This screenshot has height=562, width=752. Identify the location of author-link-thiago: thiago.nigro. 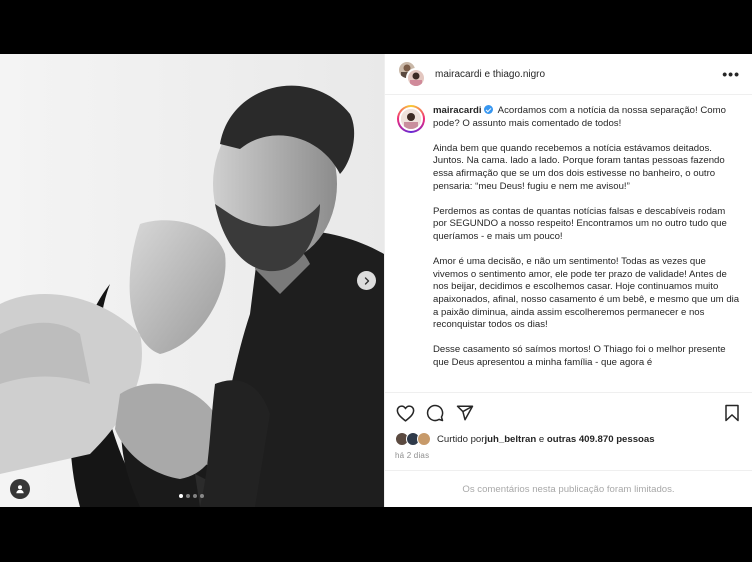
(519, 74).